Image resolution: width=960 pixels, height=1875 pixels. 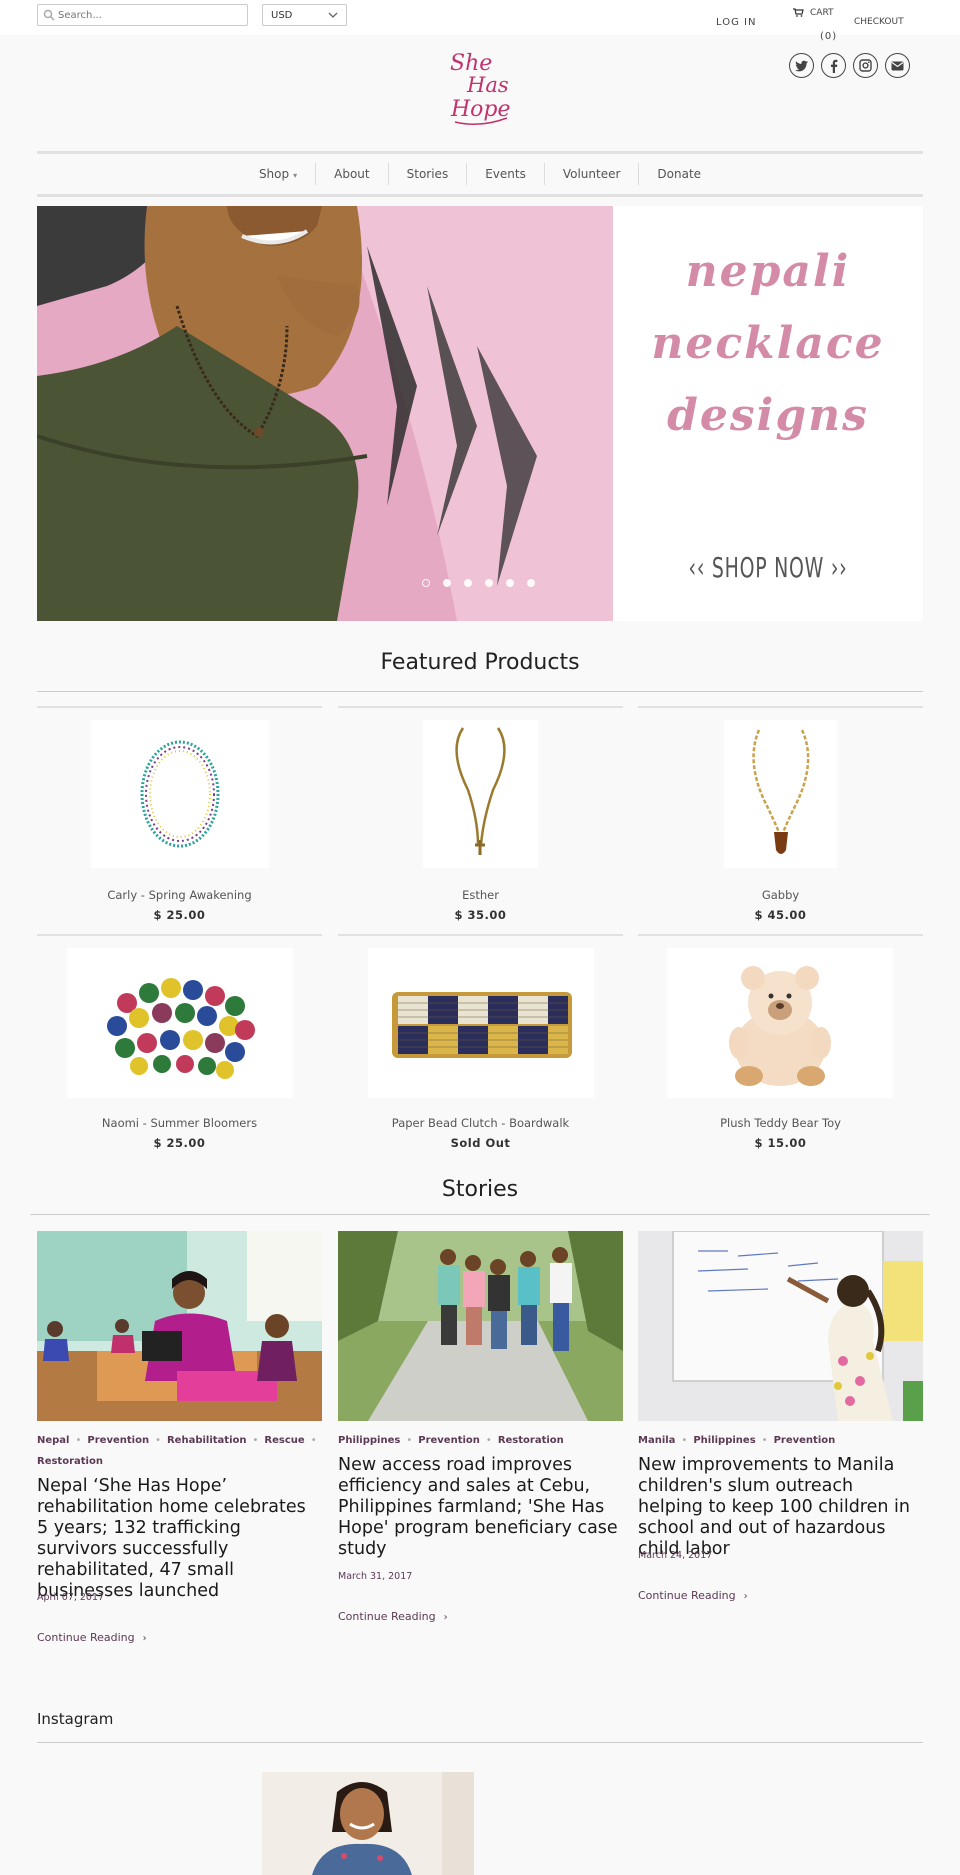 I want to click on caret-down-icon: ▾, so click(x=295, y=175).